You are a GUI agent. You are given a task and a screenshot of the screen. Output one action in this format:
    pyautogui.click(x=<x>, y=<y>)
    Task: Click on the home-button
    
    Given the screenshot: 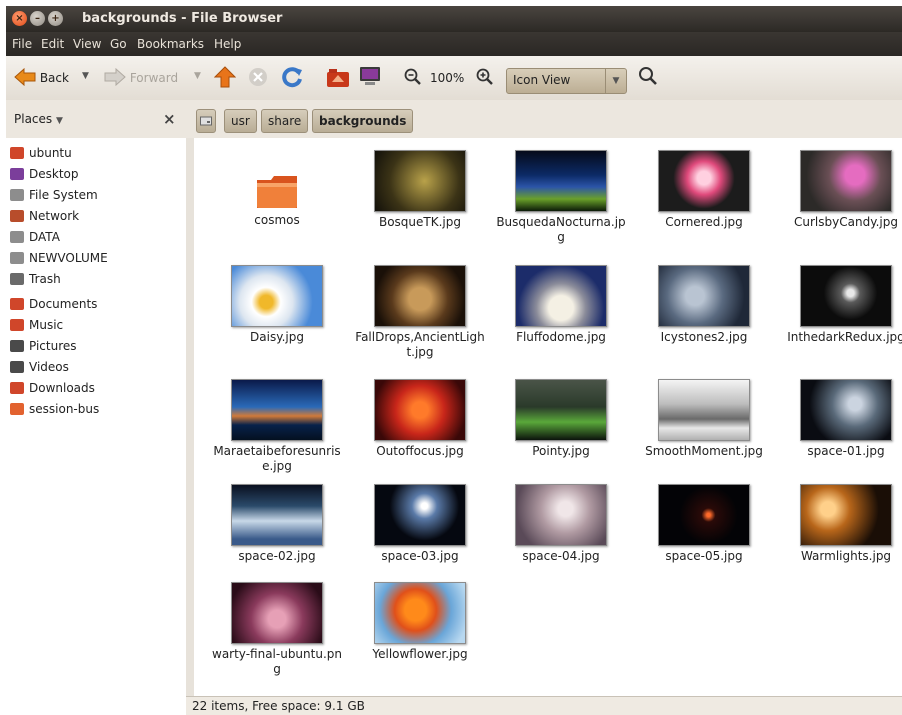 What is the action you would take?
    pyautogui.click(x=338, y=78)
    